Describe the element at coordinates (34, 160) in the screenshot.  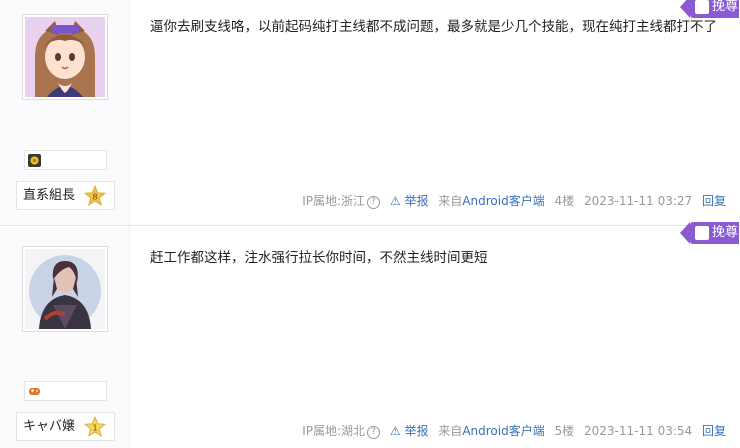
I see `flower-badge-icon` at that location.